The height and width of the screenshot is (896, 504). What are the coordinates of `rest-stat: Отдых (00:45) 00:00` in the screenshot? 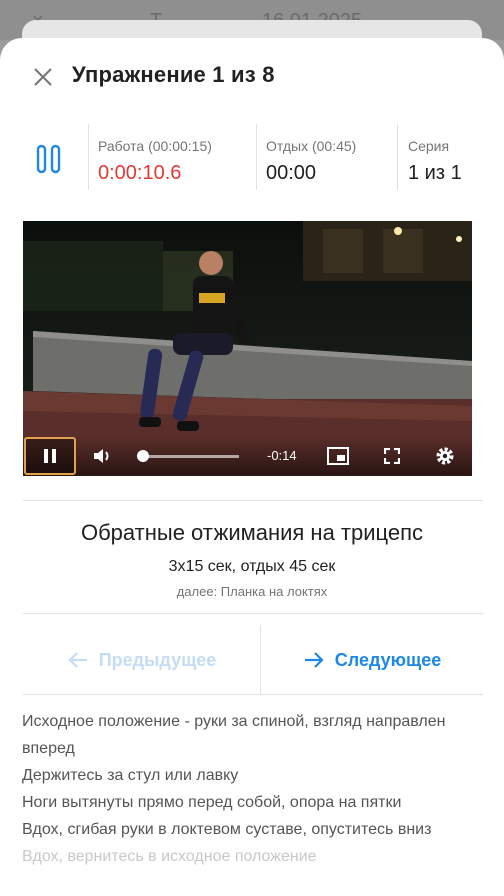 It's located at (311, 161).